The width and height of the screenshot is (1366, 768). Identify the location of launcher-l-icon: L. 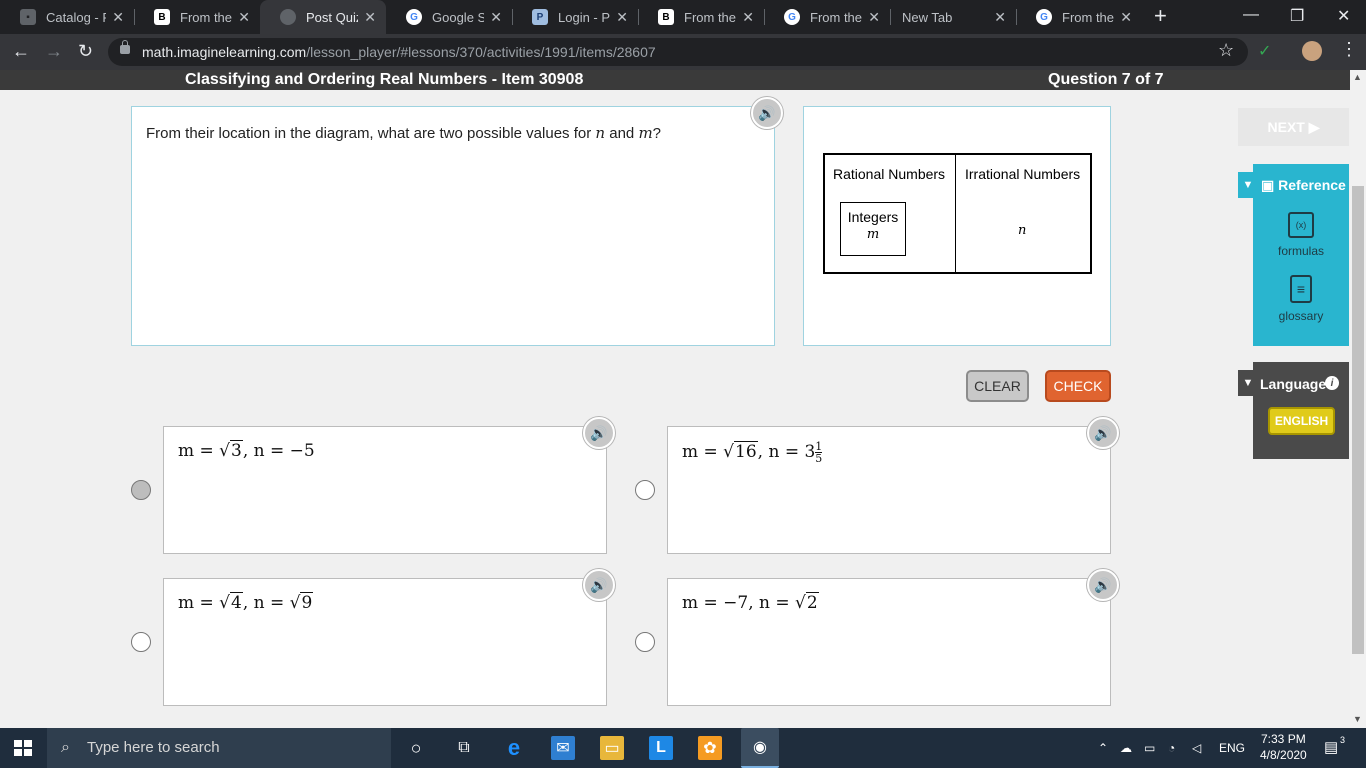
(661, 748).